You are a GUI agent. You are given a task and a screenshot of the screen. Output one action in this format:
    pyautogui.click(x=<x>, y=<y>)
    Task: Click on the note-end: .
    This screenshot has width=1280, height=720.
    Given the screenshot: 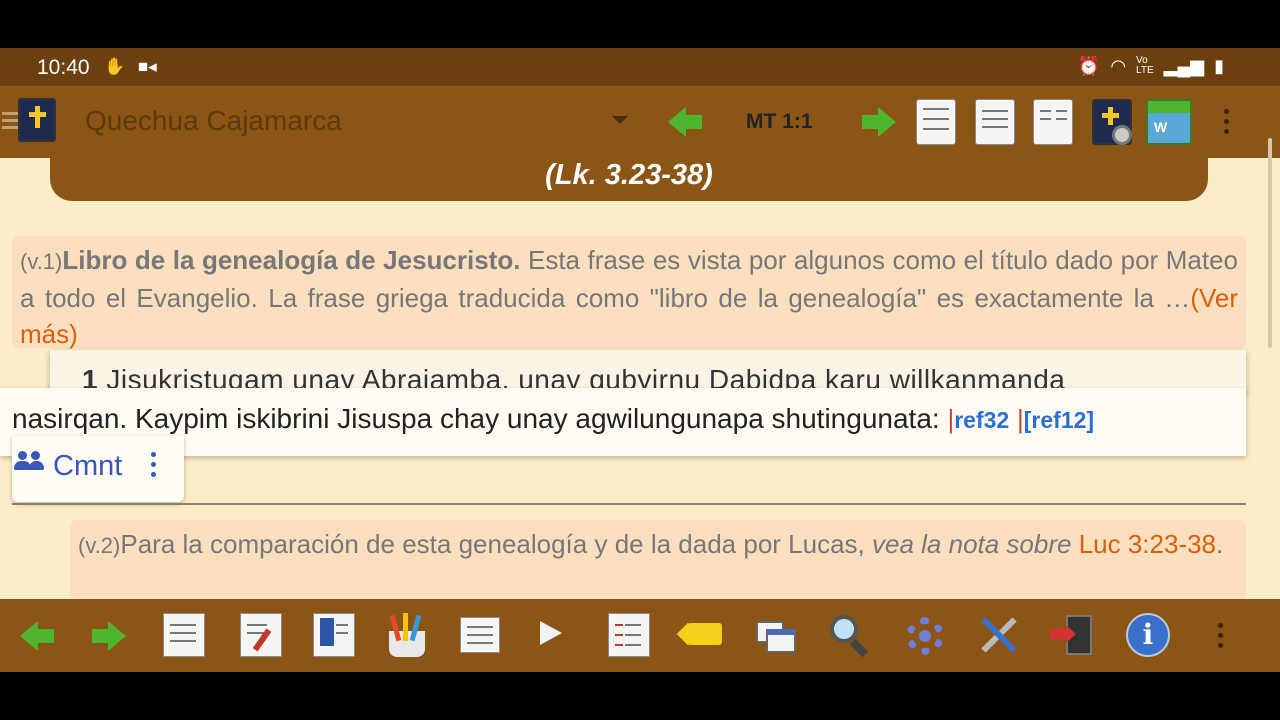 What is the action you would take?
    pyautogui.click(x=1220, y=544)
    